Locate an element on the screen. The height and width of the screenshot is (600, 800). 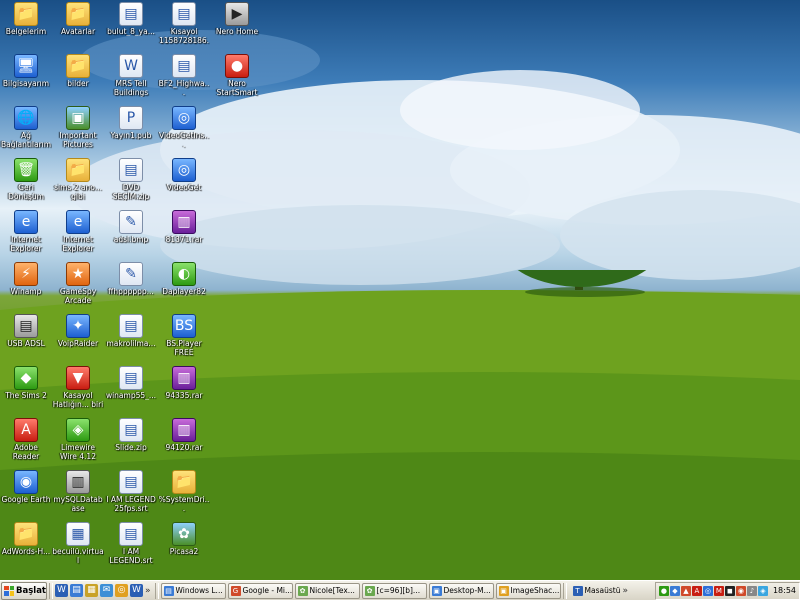
tray-icon: ♪ is located at coordinates (751, 590).